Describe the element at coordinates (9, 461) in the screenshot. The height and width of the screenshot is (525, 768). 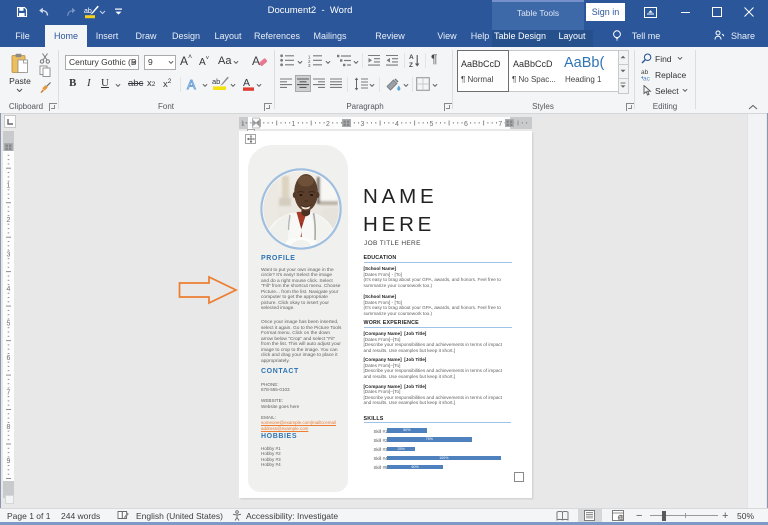
I see `svg-text: 9` at that location.